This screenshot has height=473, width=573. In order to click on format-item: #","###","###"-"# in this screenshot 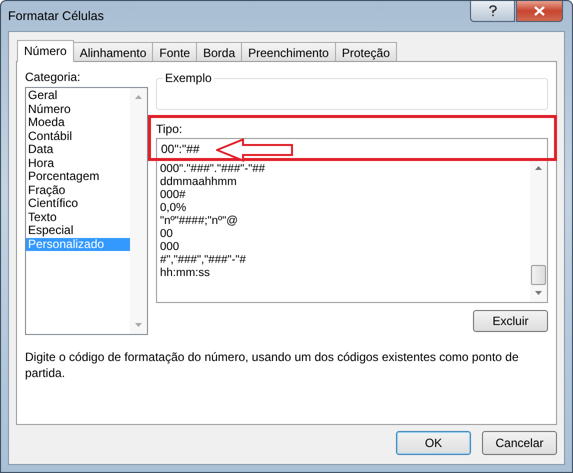, I will do `click(343, 260)`.